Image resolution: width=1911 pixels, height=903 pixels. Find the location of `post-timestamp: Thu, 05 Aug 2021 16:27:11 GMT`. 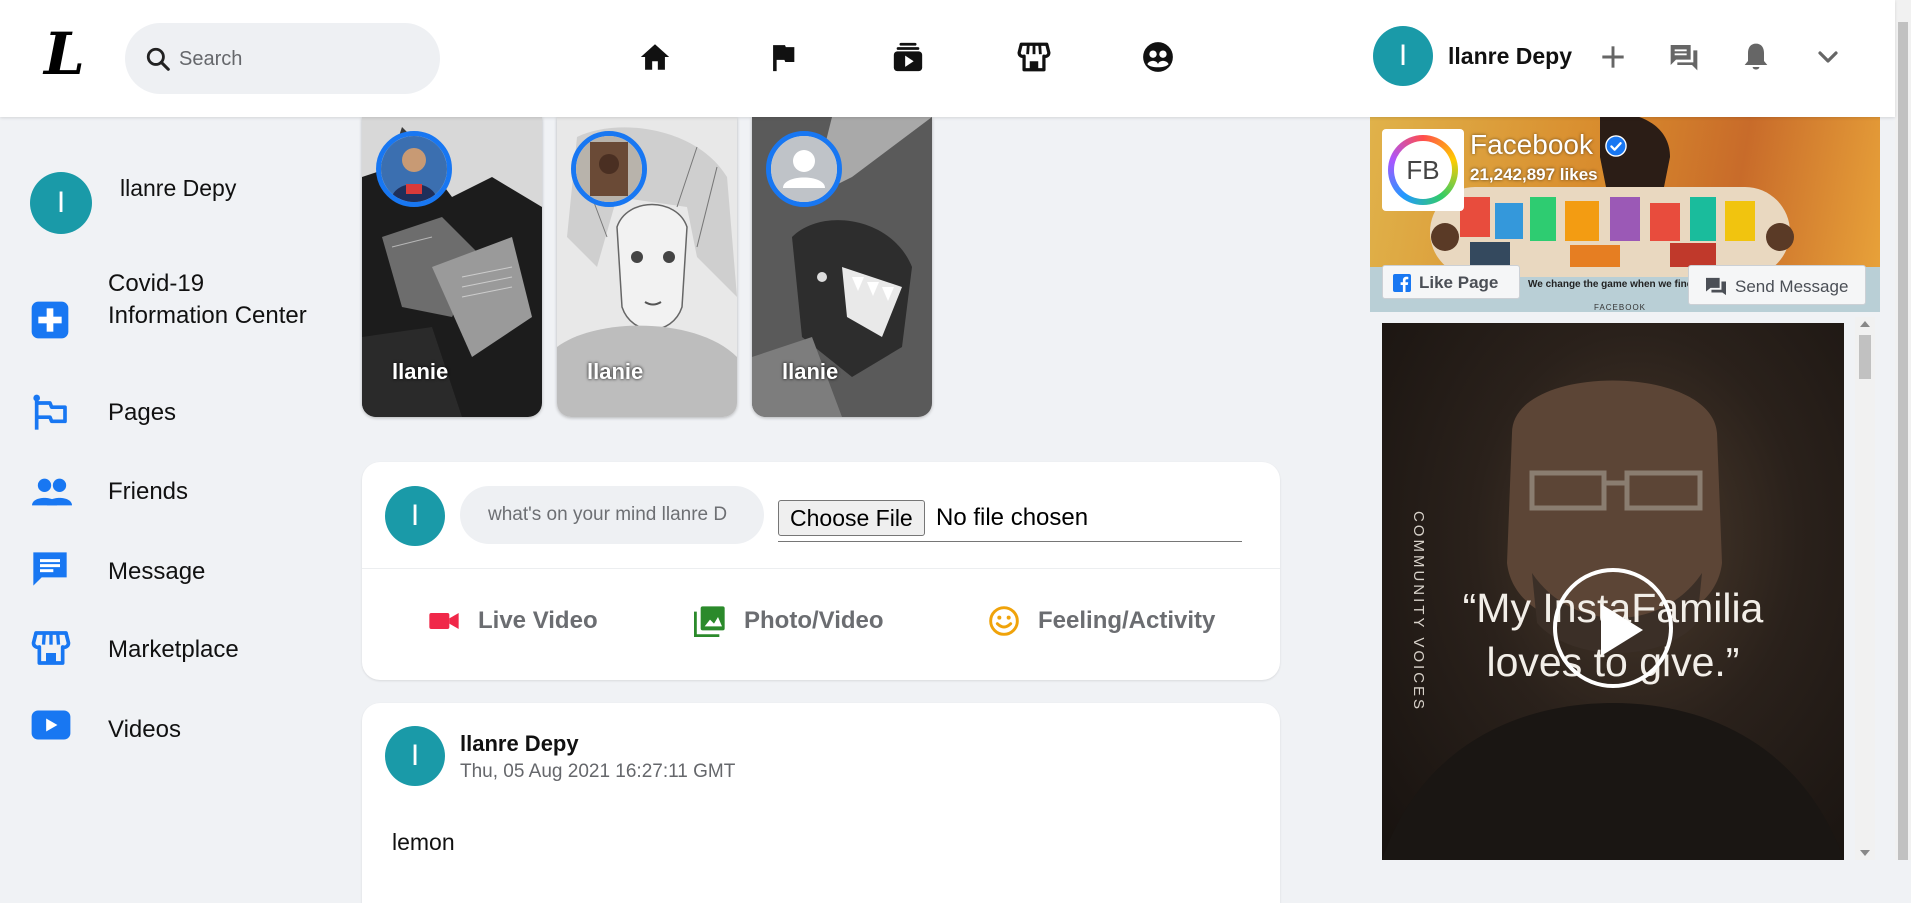

post-timestamp: Thu, 05 Aug 2021 16:27:11 GMT is located at coordinates (598, 771).